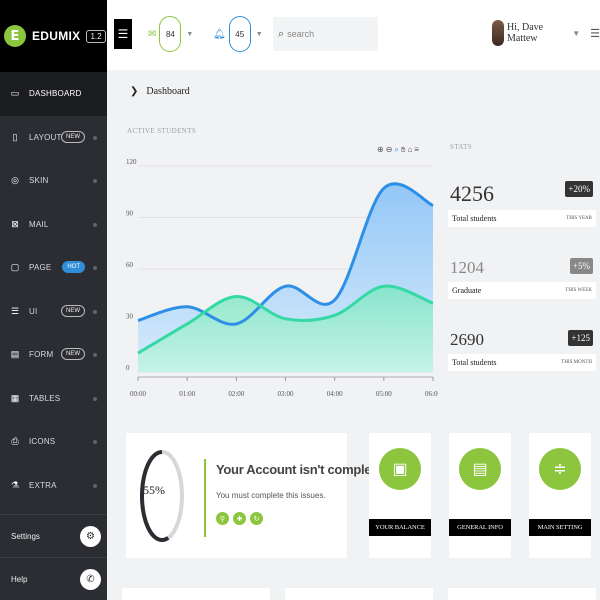 This screenshot has height=600, width=600. What do you see at coordinates (53, 355) in the screenshot?
I see `sidebar-item-form: ▤ FORM NEW` at bounding box center [53, 355].